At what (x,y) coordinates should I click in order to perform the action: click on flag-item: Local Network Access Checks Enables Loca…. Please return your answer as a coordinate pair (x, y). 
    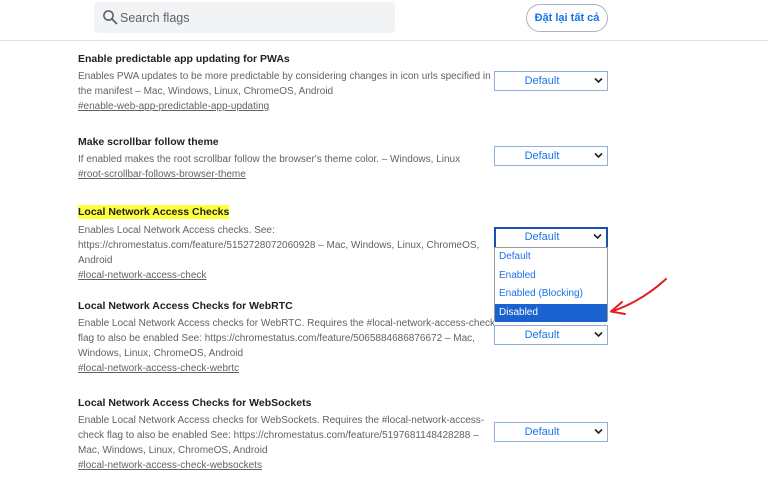
    Looking at the image, I should click on (288, 242).